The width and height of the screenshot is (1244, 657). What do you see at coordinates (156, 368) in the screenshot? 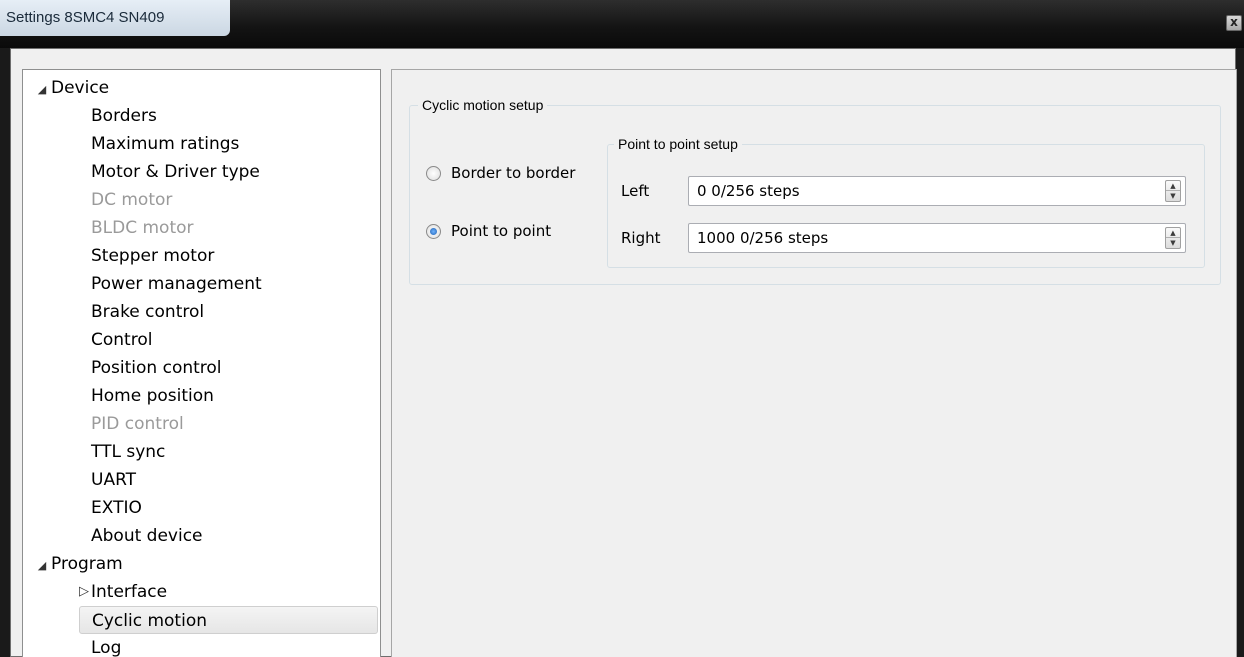
I see `tree-item-position-control: Position control` at bounding box center [156, 368].